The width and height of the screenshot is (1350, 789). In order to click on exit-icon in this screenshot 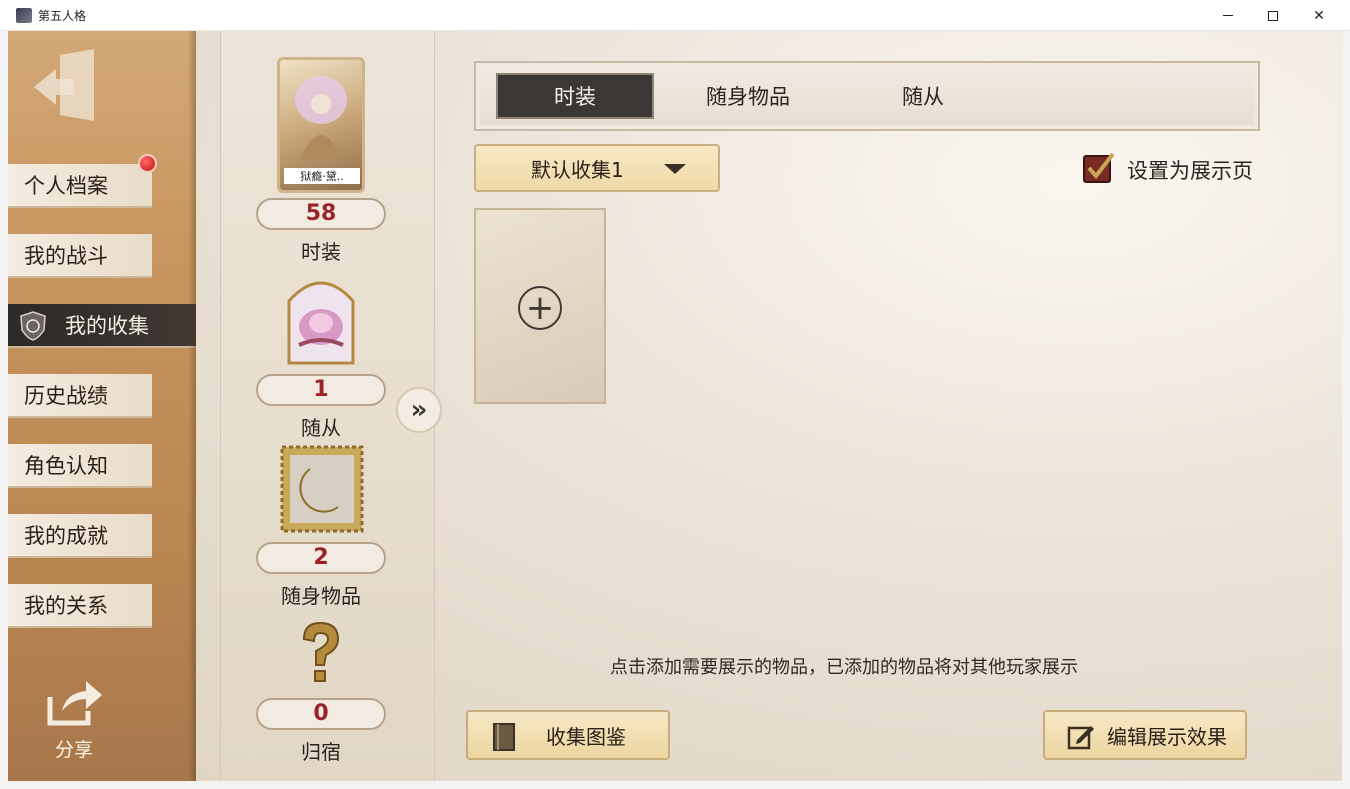, I will do `click(65, 88)`.